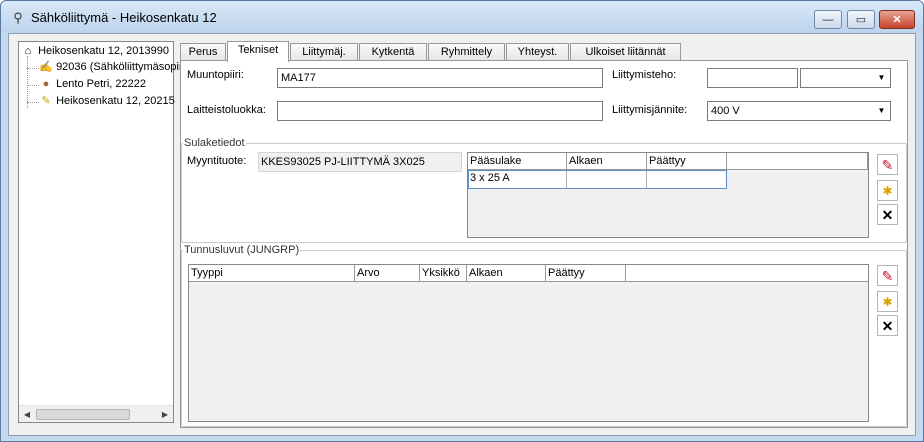  I want to click on minimize-button: —, so click(828, 19).